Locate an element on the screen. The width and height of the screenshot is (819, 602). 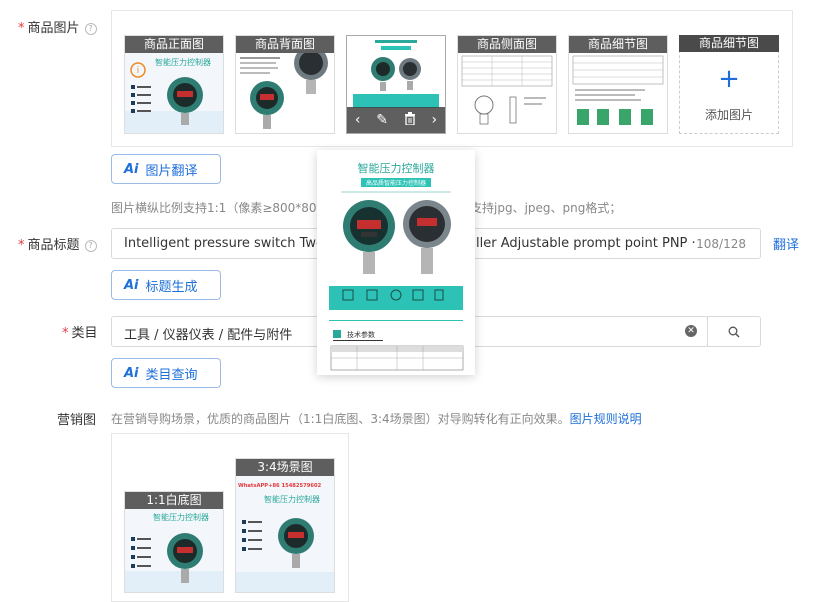
product-thumb-back: 商品背面图 is located at coordinates (285, 84).